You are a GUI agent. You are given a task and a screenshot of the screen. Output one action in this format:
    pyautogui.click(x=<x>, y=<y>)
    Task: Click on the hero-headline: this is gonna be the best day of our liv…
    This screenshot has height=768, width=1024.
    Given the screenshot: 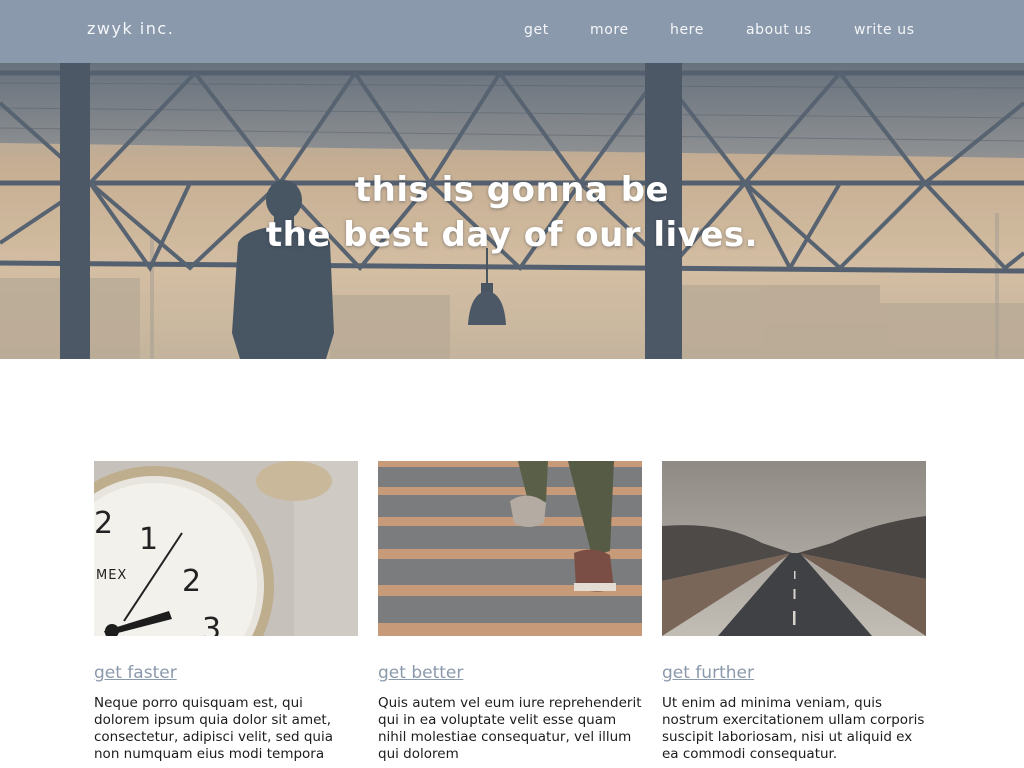 What is the action you would take?
    pyautogui.click(x=512, y=213)
    